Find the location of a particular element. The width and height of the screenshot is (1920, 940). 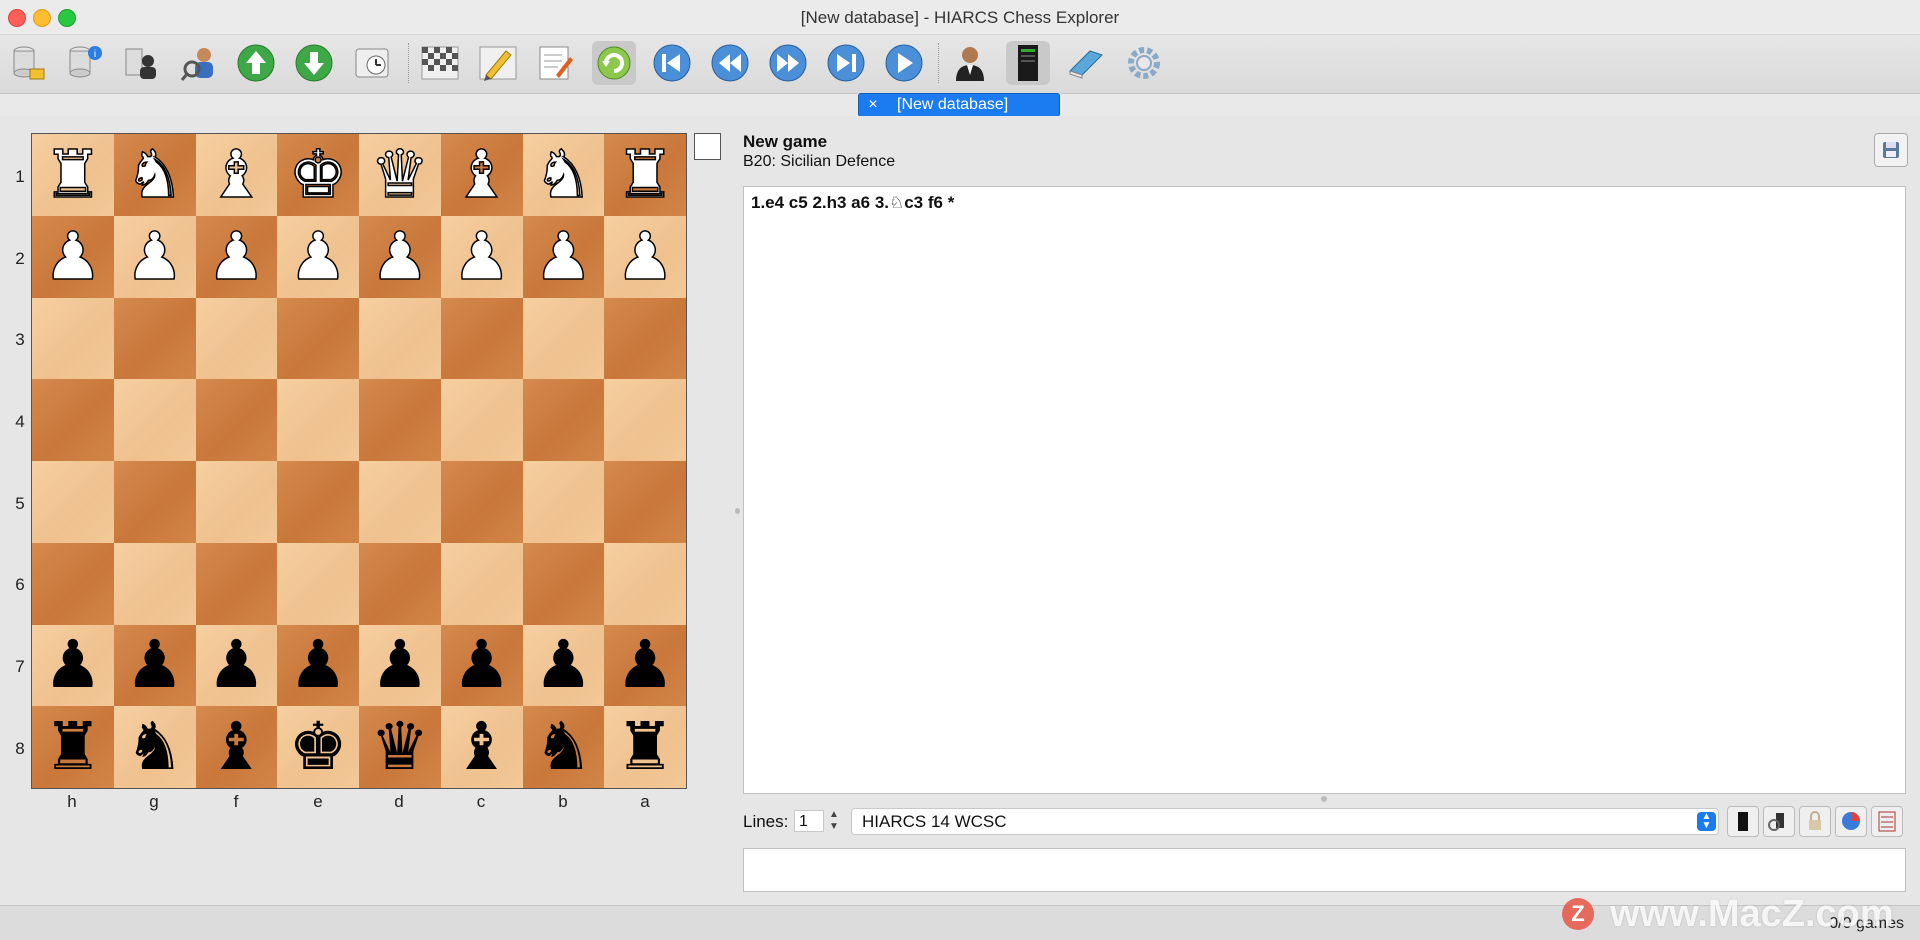

lines-stepper: ▲ ▼ is located at coordinates (834, 822).